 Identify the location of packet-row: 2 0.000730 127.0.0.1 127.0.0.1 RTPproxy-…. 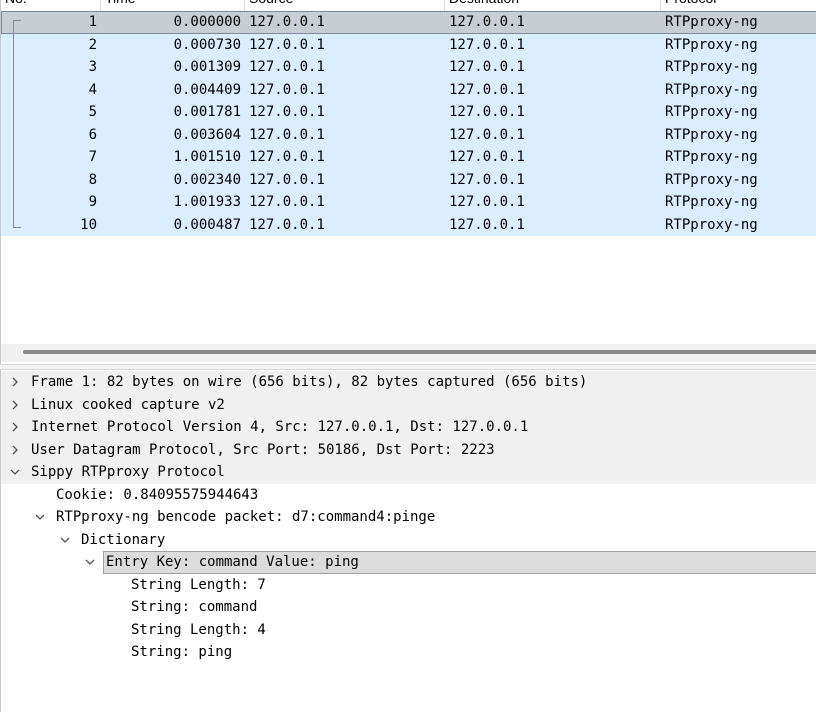
(408, 44).